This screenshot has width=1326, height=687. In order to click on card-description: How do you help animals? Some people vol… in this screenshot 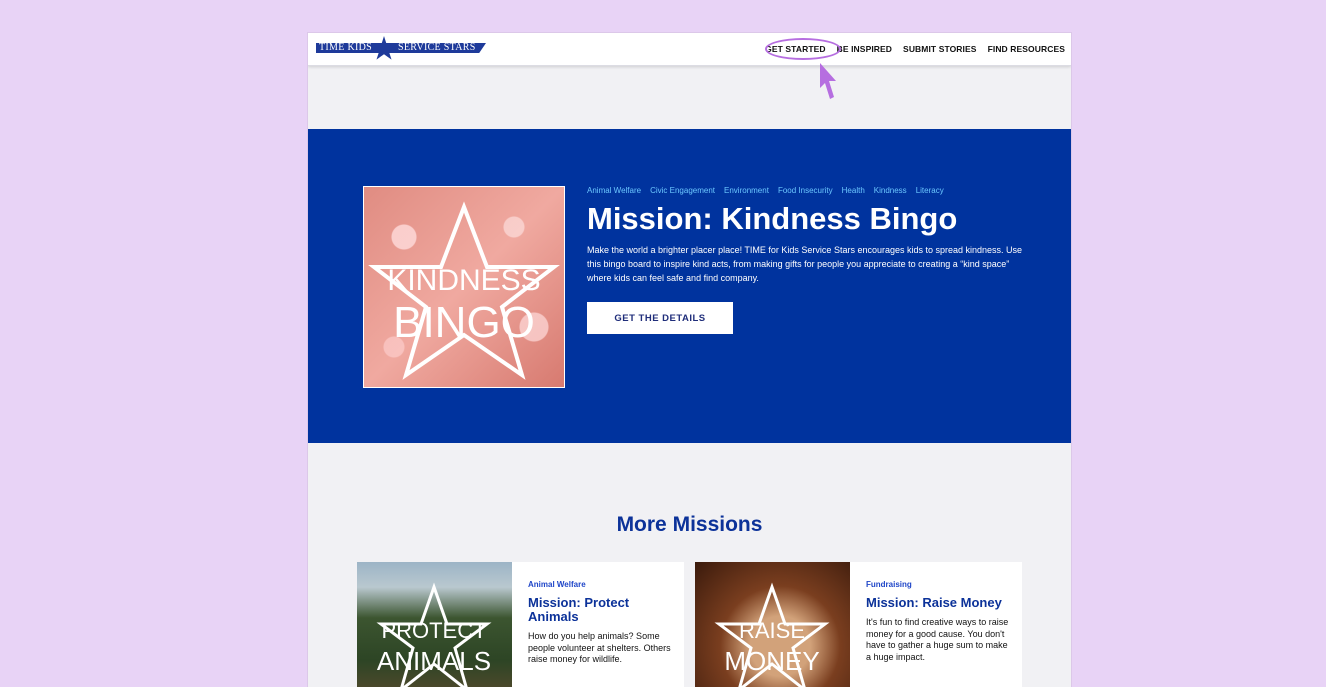, I will do `click(599, 647)`.